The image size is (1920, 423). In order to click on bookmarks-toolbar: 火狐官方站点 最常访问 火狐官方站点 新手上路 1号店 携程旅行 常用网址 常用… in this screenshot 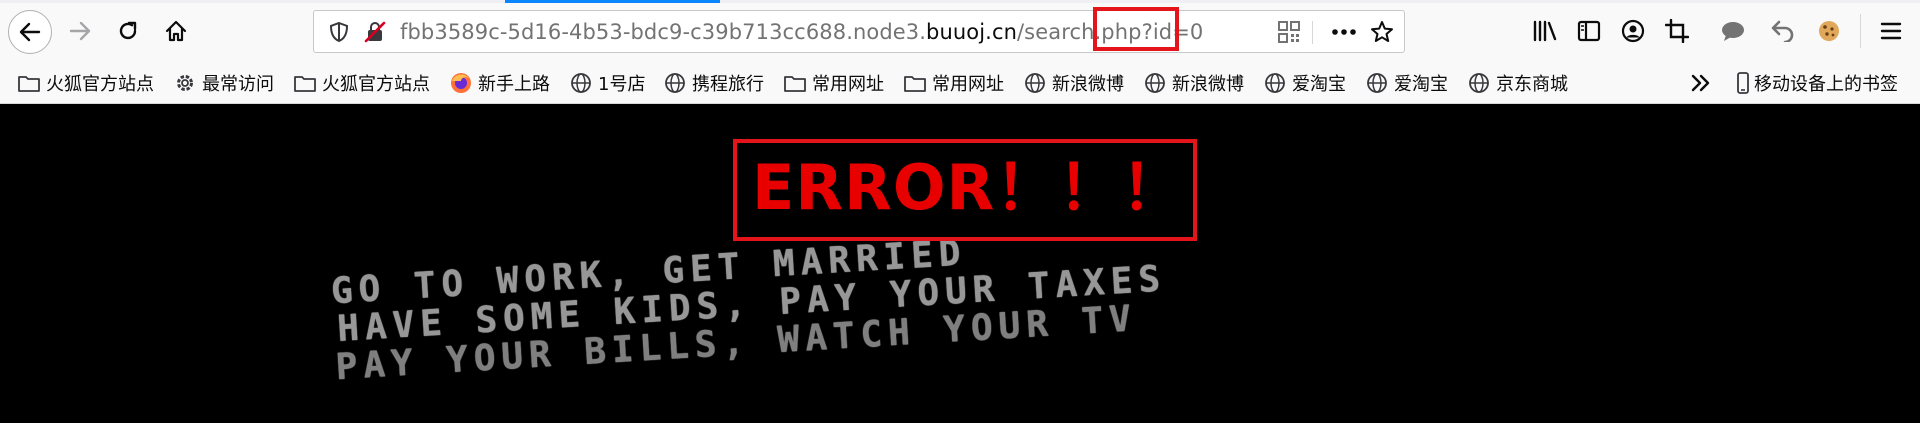, I will do `click(960, 83)`.